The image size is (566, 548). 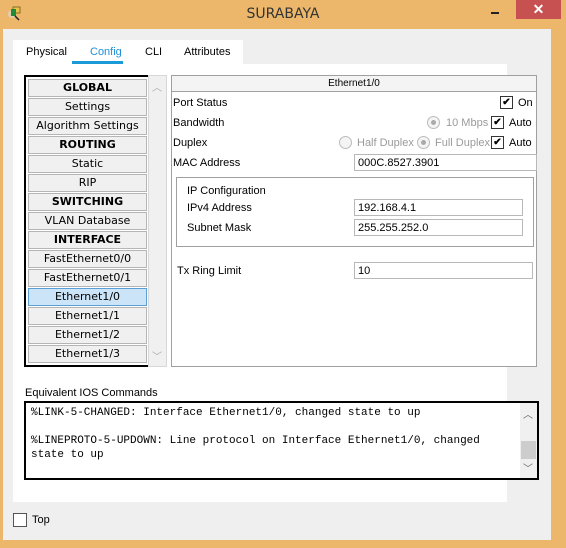 What do you see at coordinates (207, 52) in the screenshot?
I see `tab-attributes: Attributes` at bounding box center [207, 52].